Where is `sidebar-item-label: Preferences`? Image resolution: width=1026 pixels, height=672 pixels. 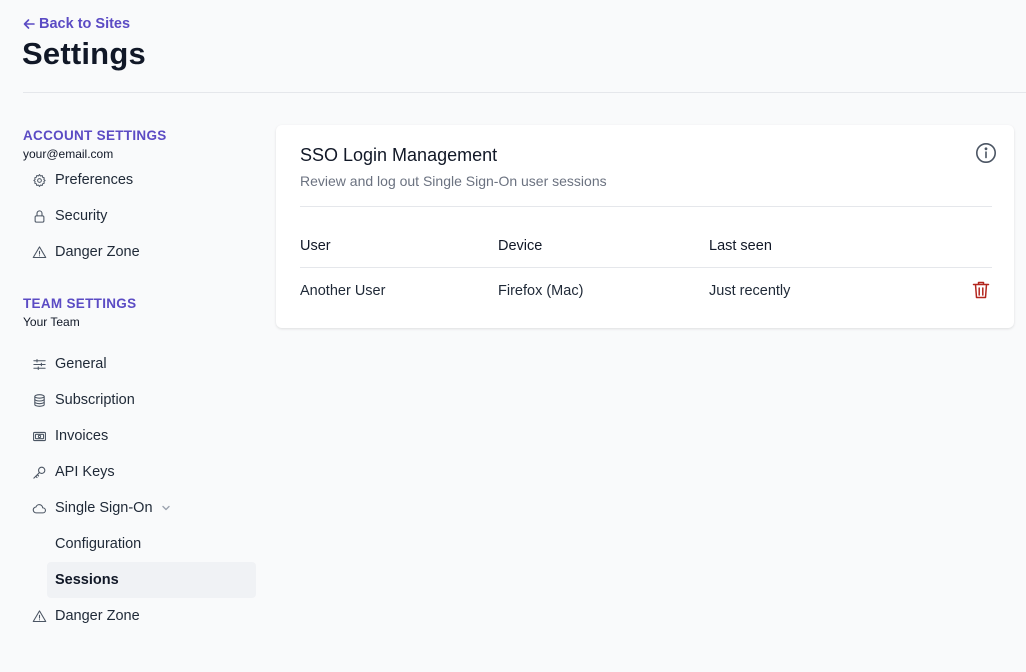 sidebar-item-label: Preferences is located at coordinates (94, 180).